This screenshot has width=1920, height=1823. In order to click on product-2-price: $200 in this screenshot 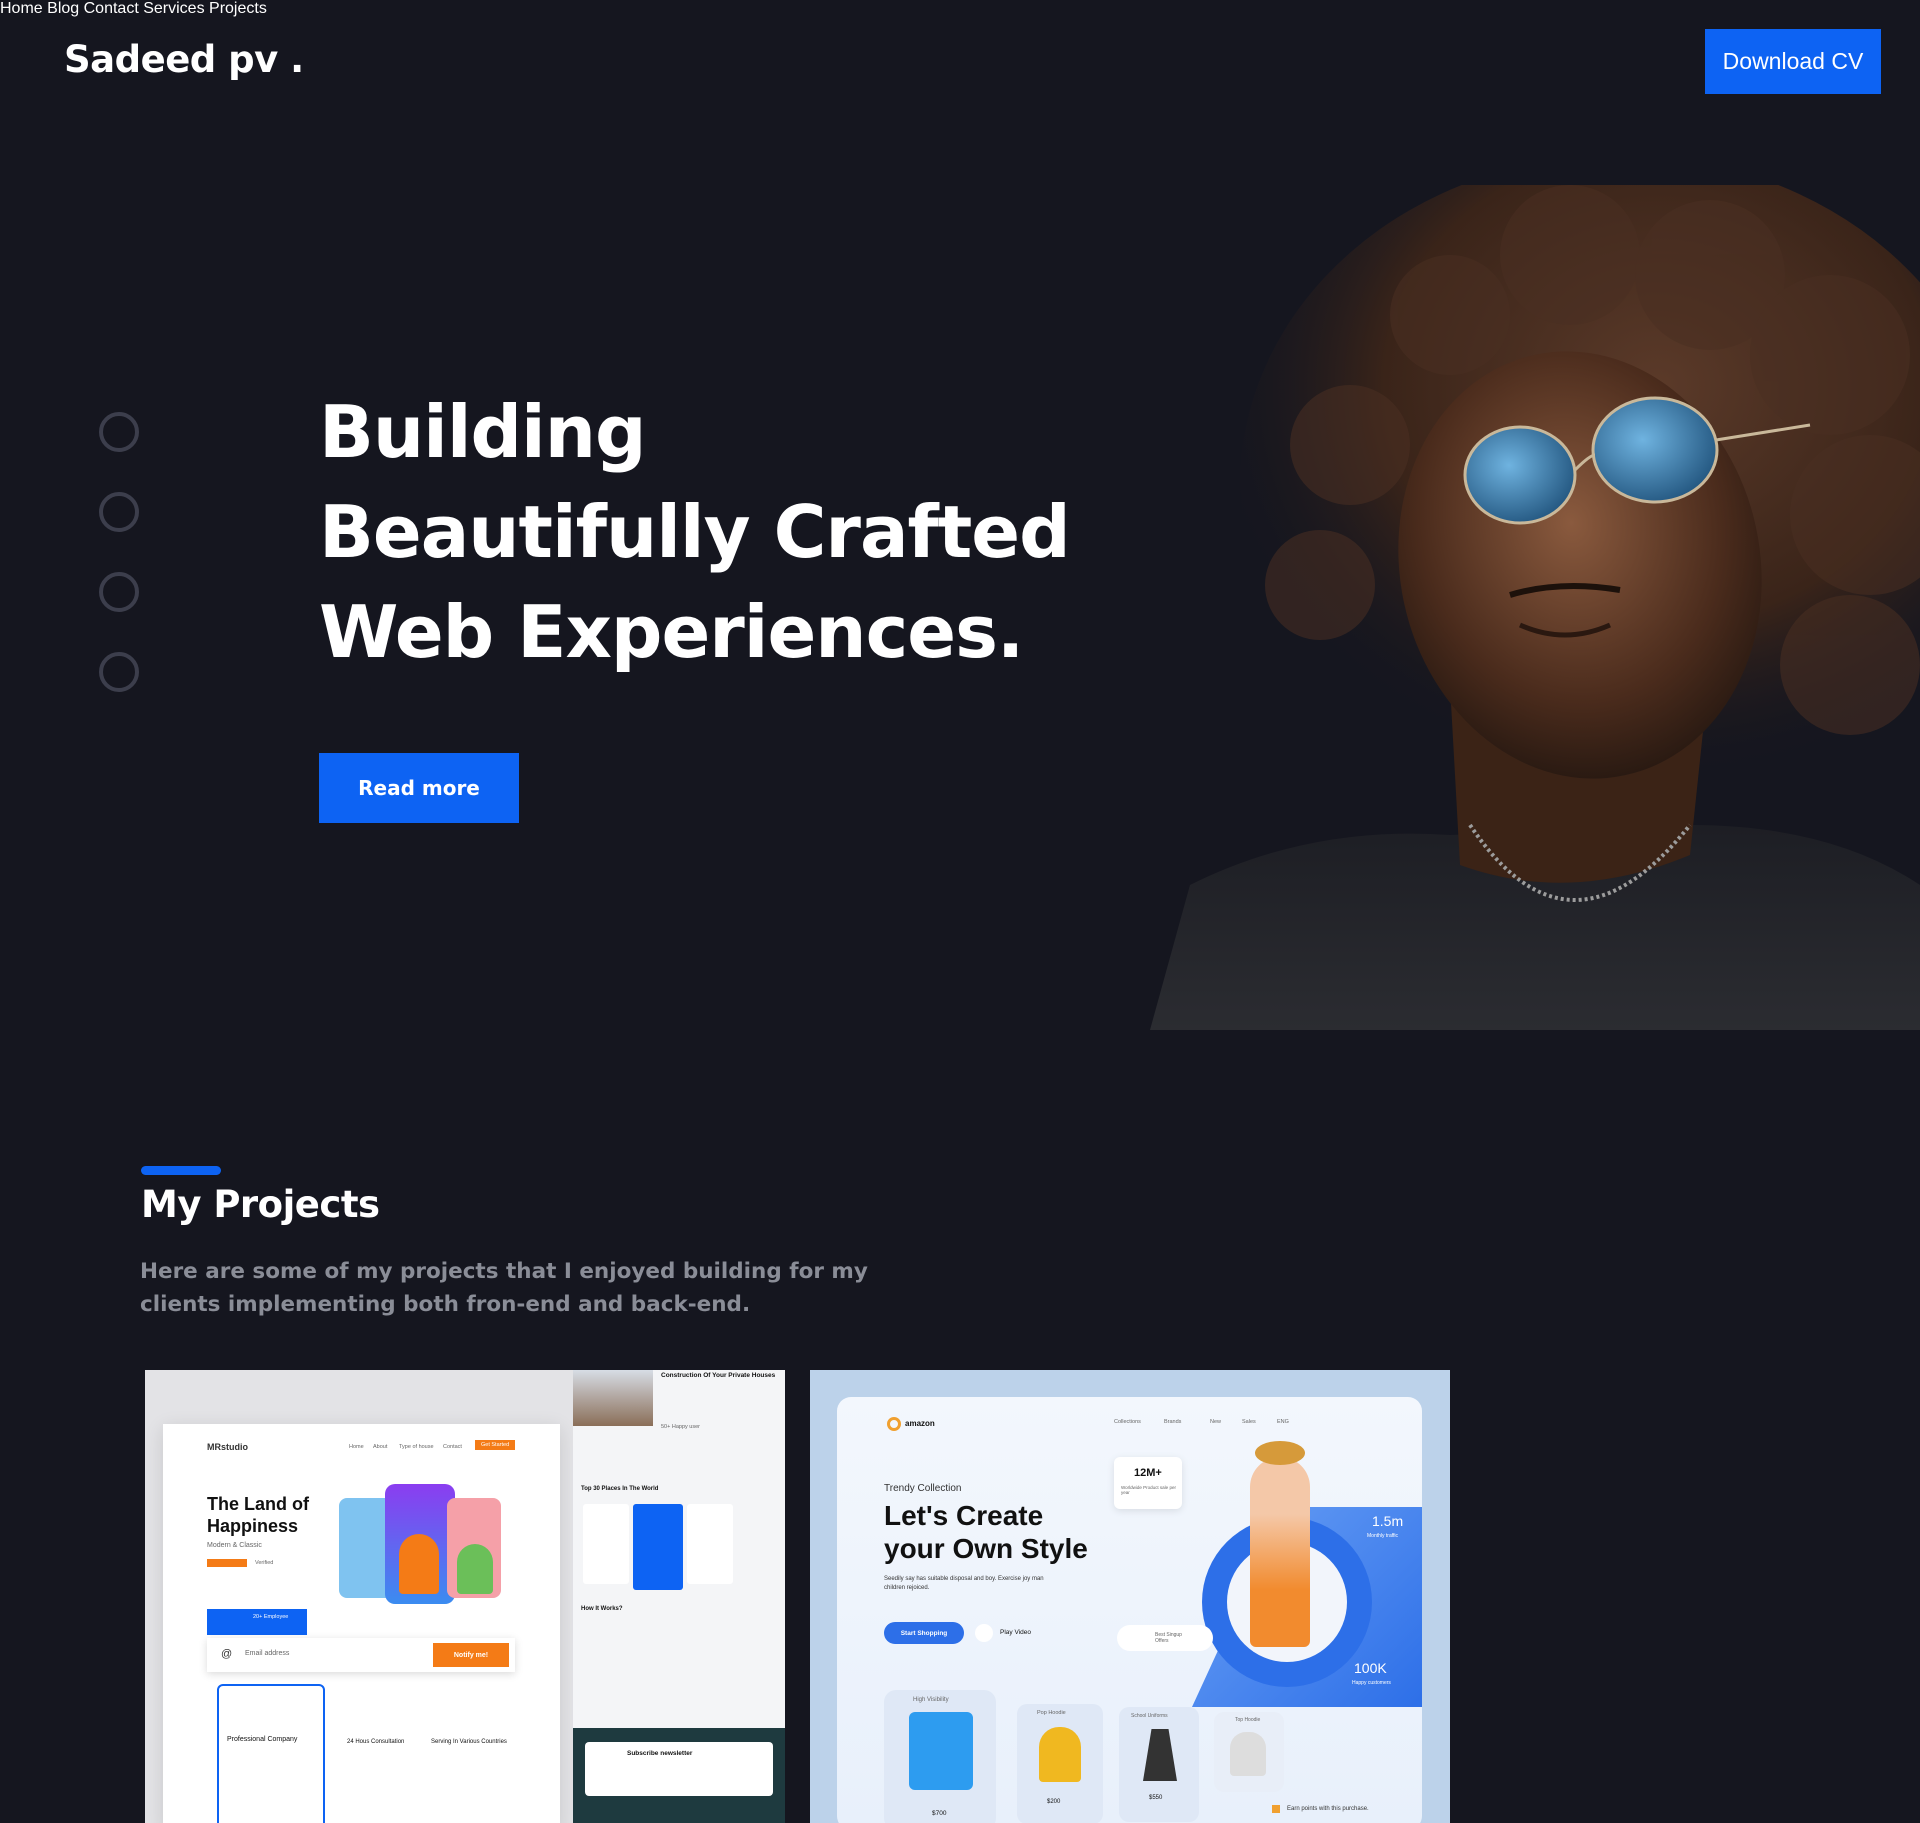, I will do `click(1054, 1802)`.